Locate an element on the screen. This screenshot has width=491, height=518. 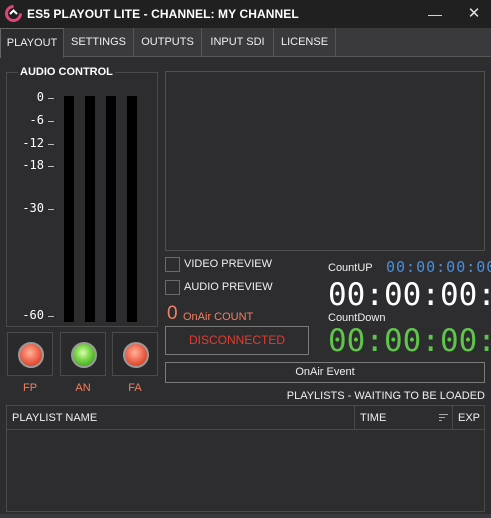
column-header-playlist-name: PLAYLIST NAME is located at coordinates (181, 418).